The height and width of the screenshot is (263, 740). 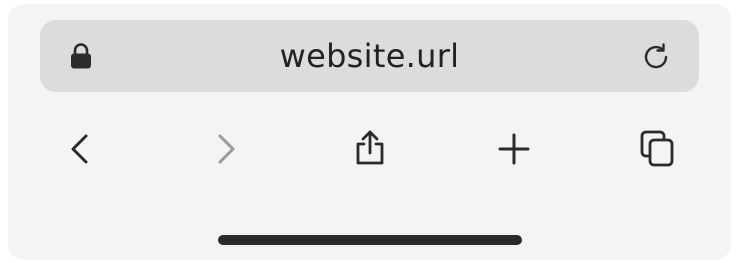 I want to click on plus-icon, so click(x=514, y=149).